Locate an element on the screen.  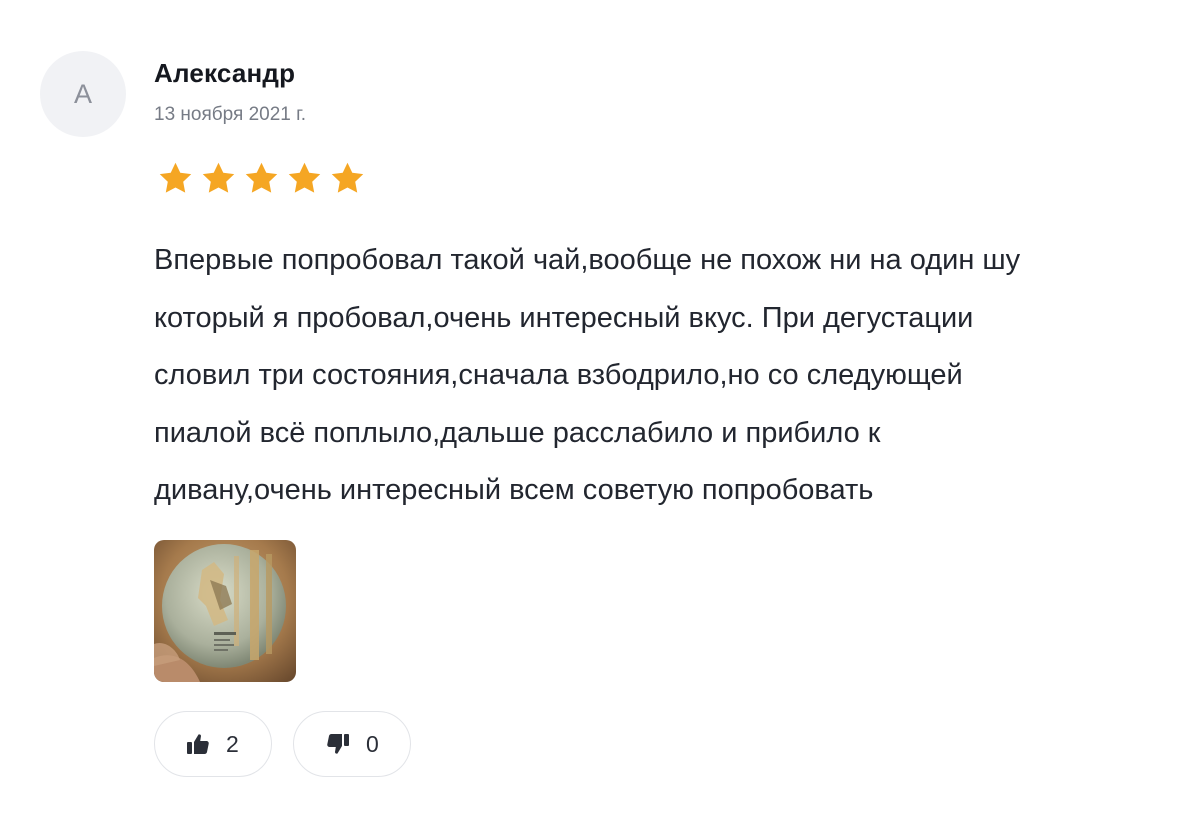
review-photo-thumbnail is located at coordinates (225, 611).